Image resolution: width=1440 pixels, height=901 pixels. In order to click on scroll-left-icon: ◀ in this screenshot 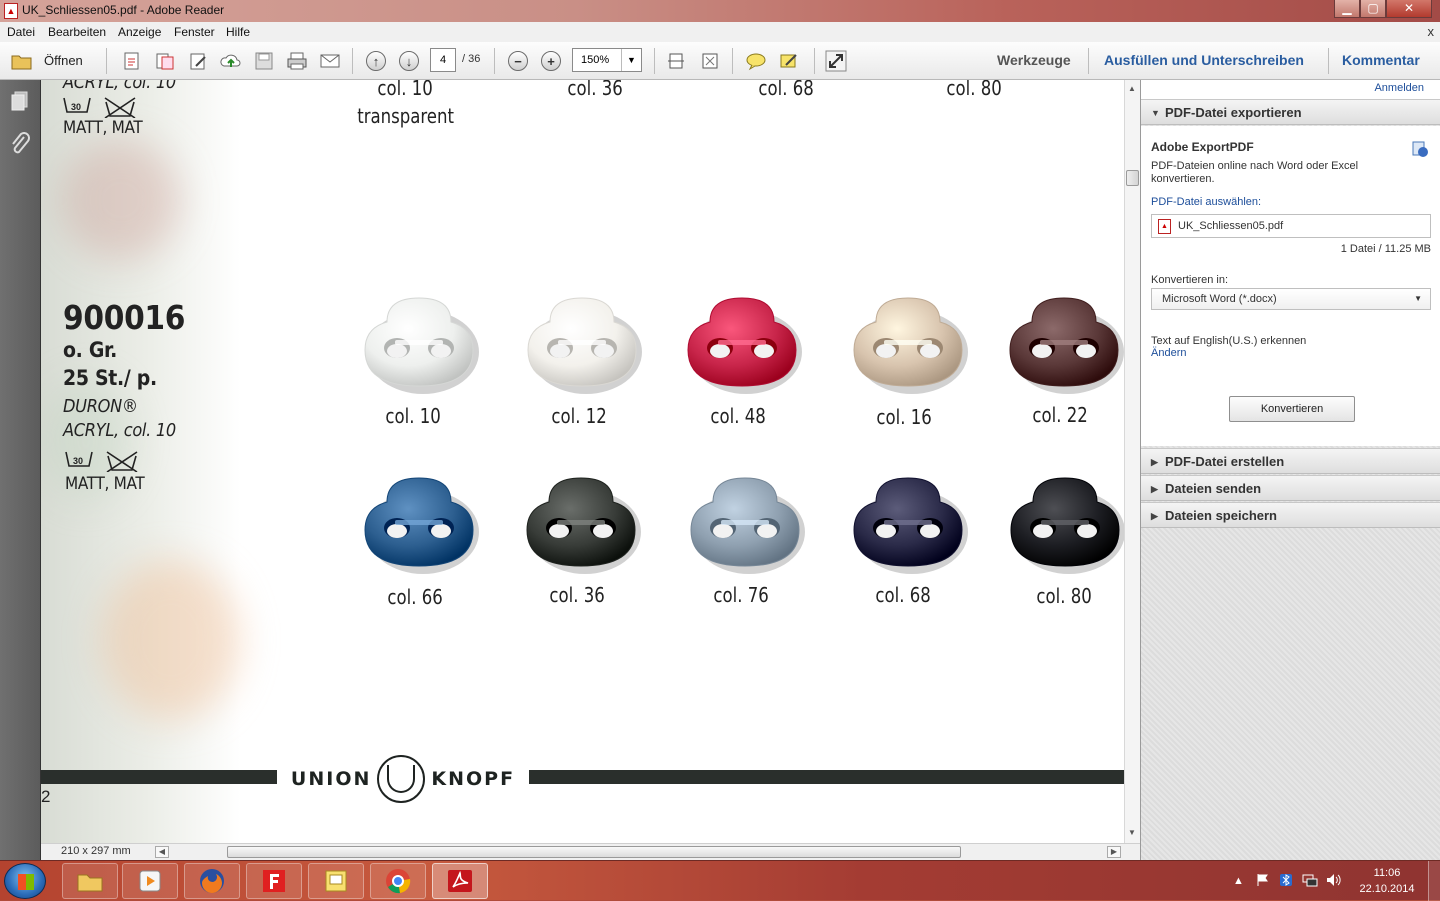, I will do `click(162, 852)`.